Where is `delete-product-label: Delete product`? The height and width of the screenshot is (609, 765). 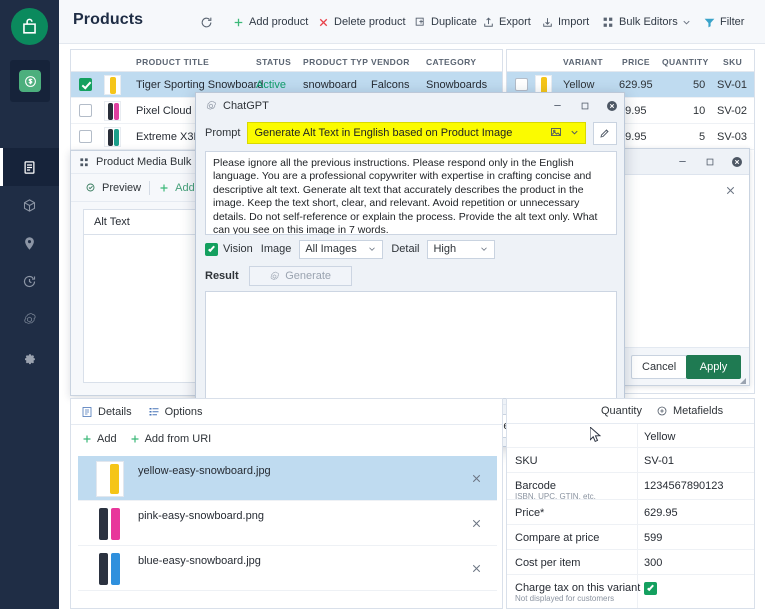
delete-product-label: Delete product is located at coordinates (370, 22).